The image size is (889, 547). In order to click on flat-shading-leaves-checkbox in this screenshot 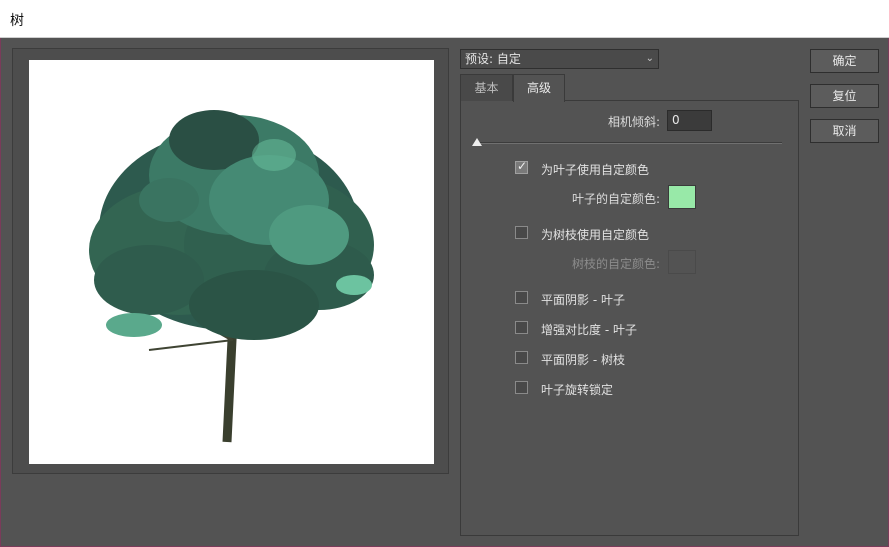, I will do `click(521, 297)`.